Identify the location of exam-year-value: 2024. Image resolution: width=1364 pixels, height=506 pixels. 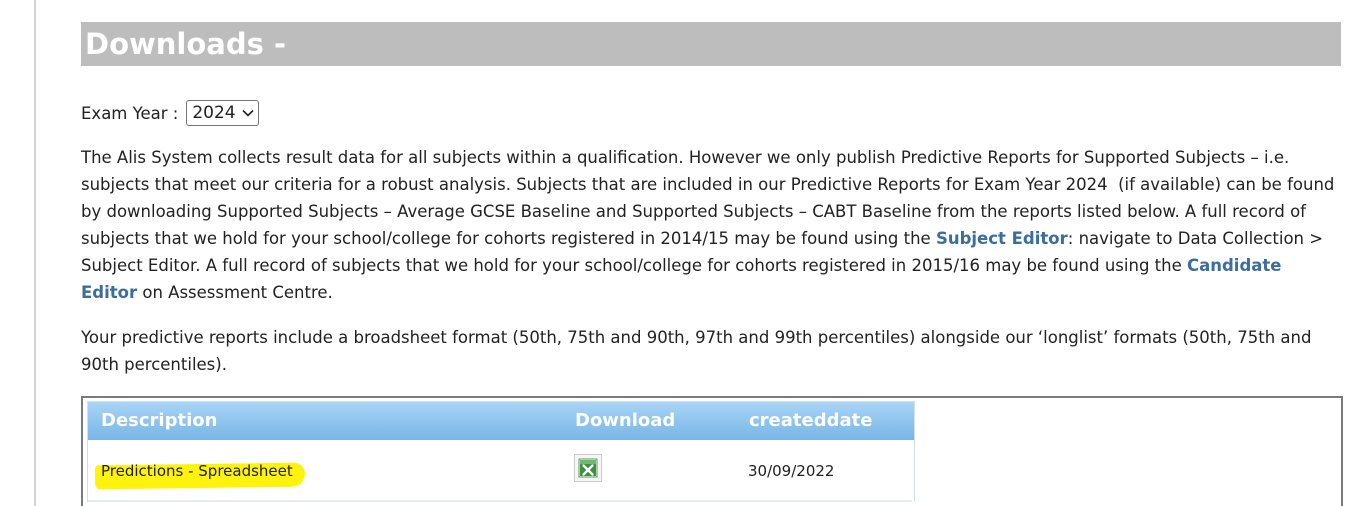
(214, 113).